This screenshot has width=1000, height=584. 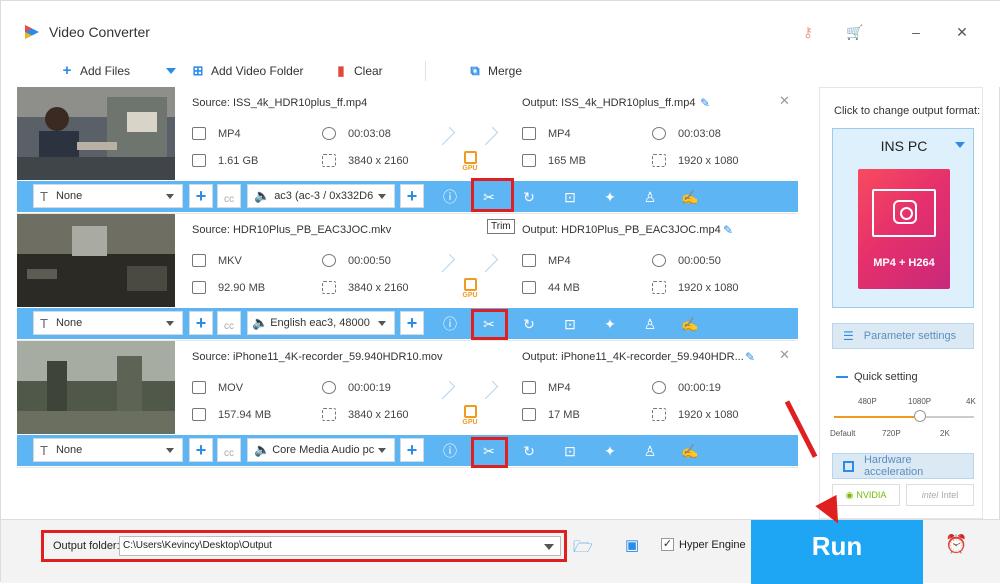 I want to click on output-format-selector: INS PC MP4 + H264, so click(x=903, y=218).